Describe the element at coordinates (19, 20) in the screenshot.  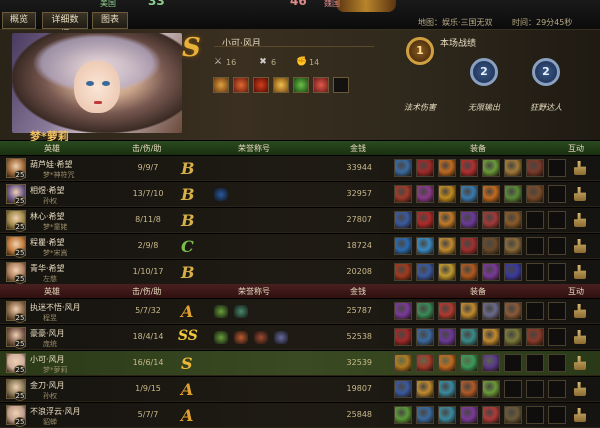
I see `tab-overview: 概览` at that location.